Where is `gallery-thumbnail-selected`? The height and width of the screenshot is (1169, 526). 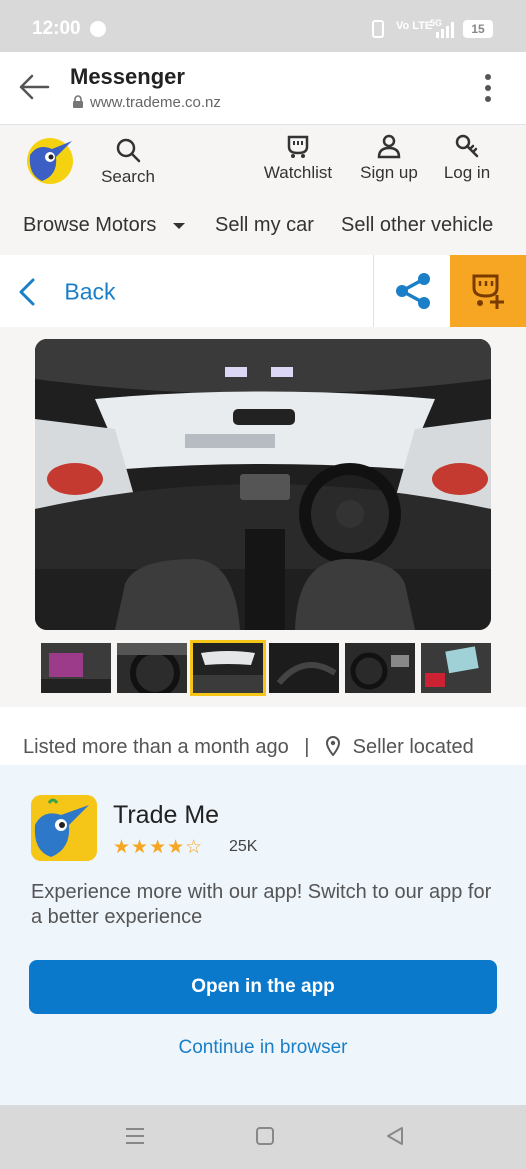 gallery-thumbnail-selected is located at coordinates (228, 668).